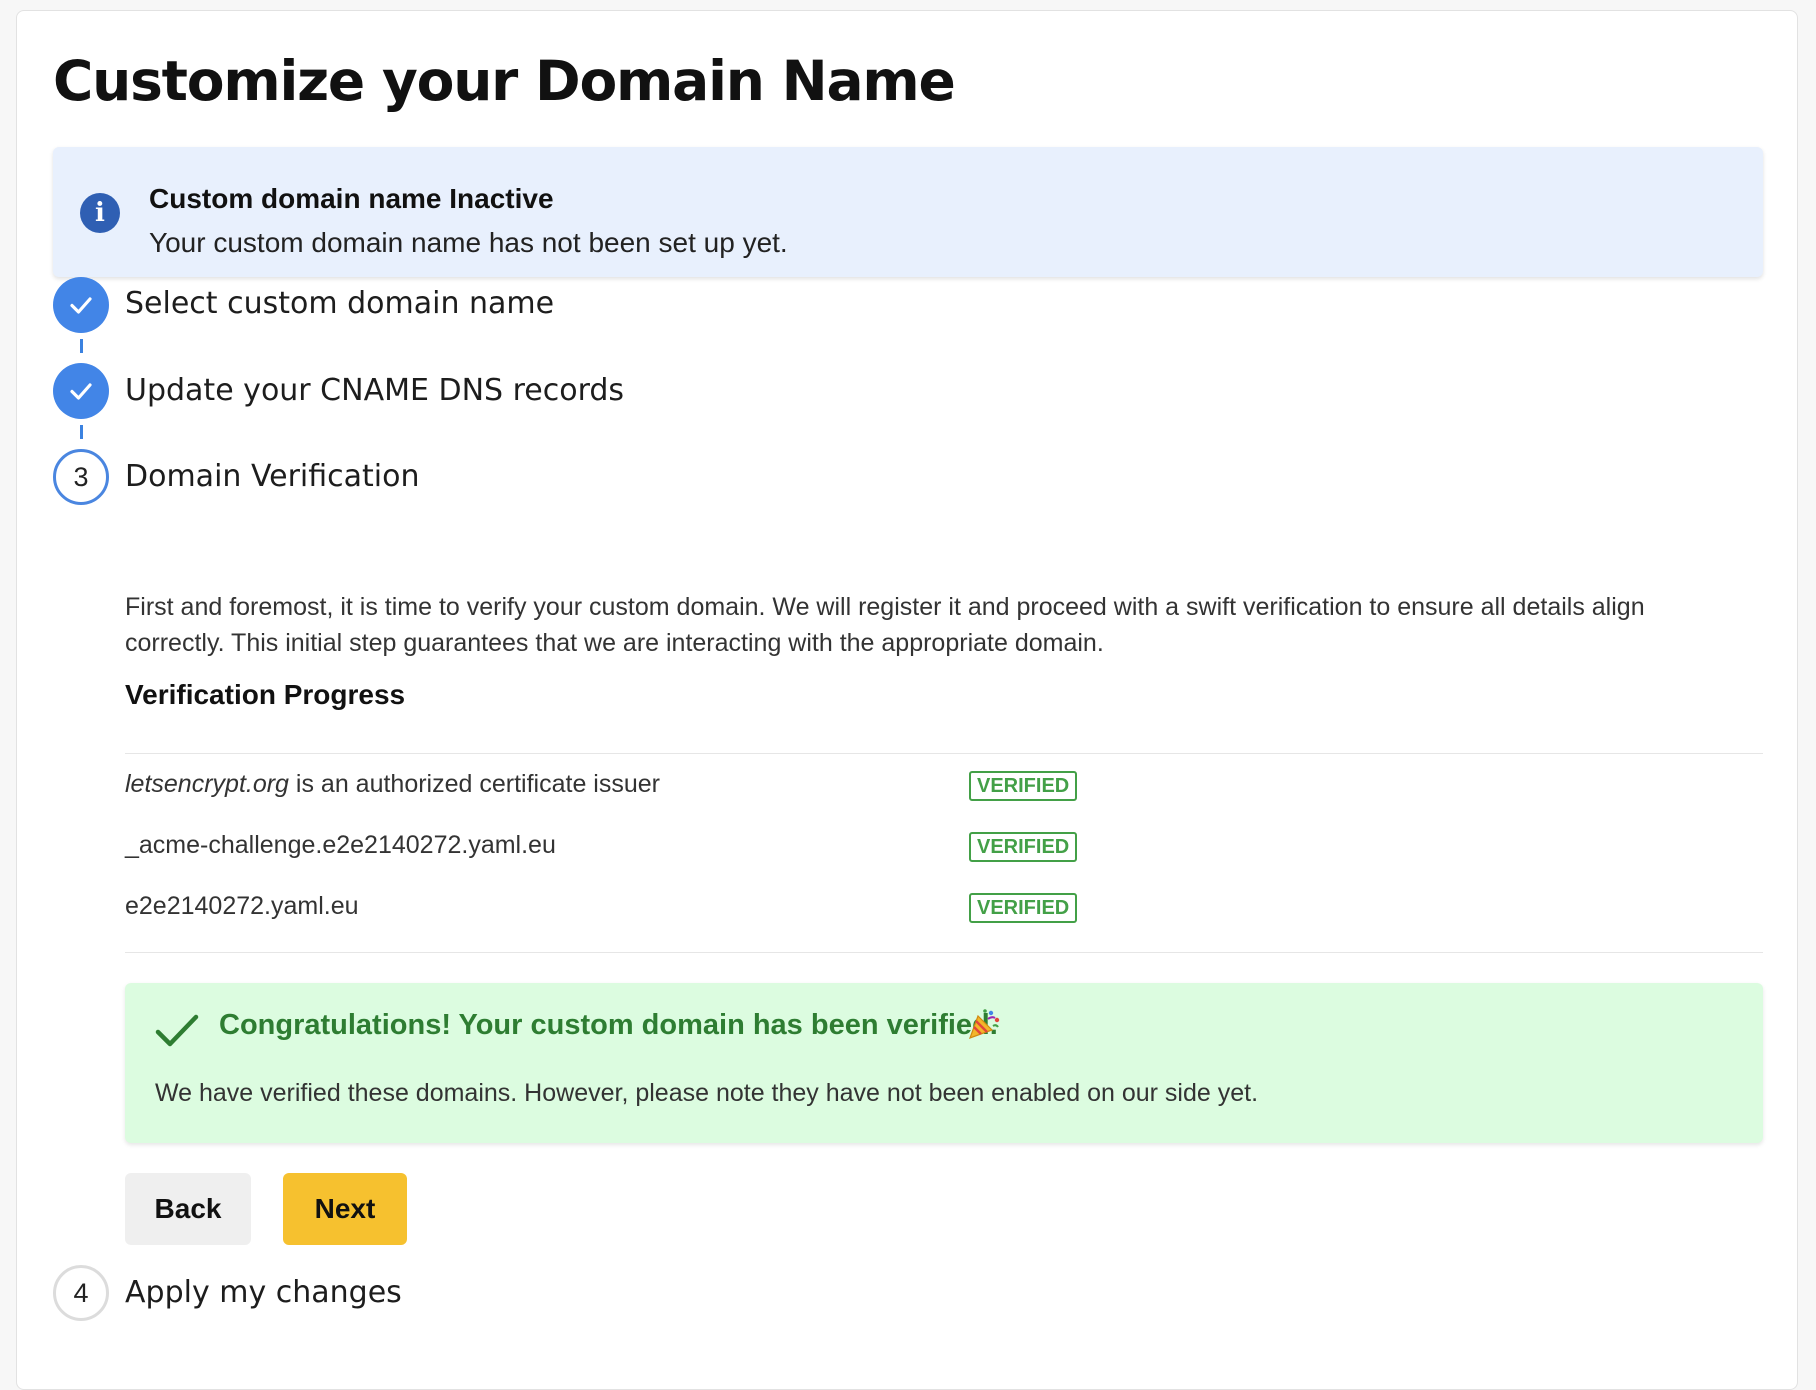 This screenshot has width=1816, height=1390. I want to click on next-button: Next, so click(345, 1209).